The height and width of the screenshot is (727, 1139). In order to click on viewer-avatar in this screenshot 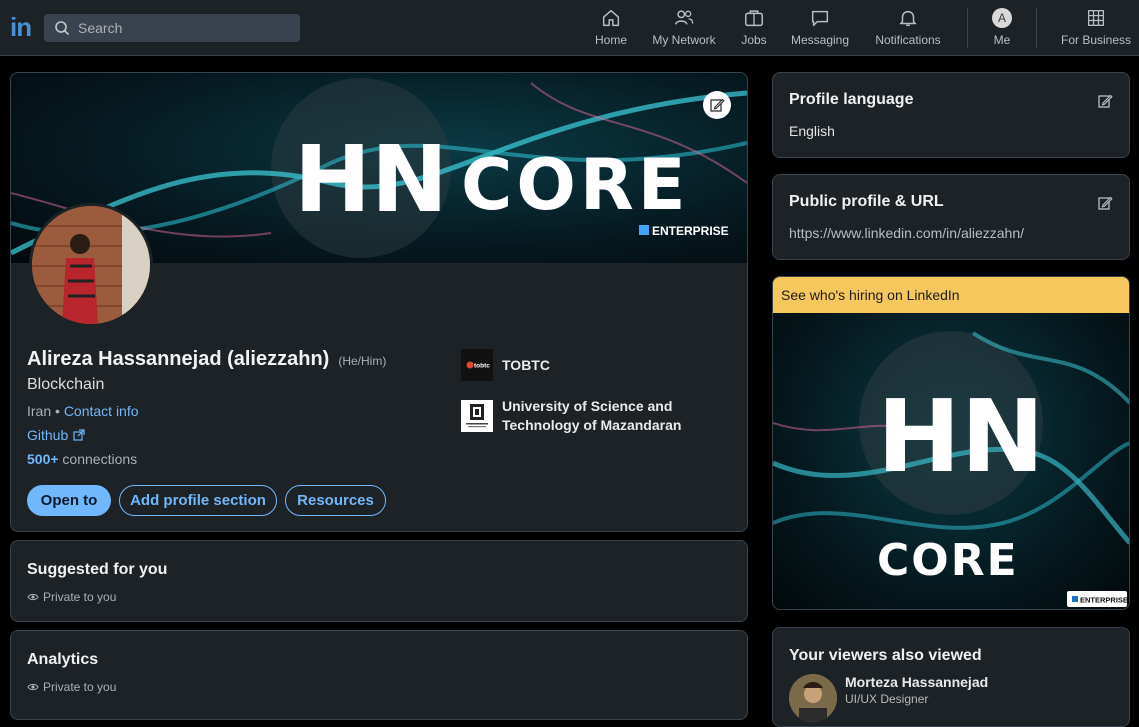, I will do `click(813, 698)`.